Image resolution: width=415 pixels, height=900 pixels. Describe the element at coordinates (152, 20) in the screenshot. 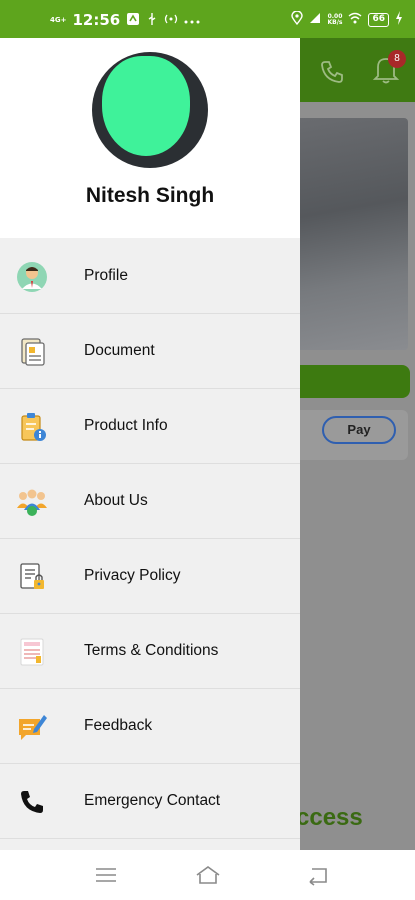

I see `usb-icon` at that location.